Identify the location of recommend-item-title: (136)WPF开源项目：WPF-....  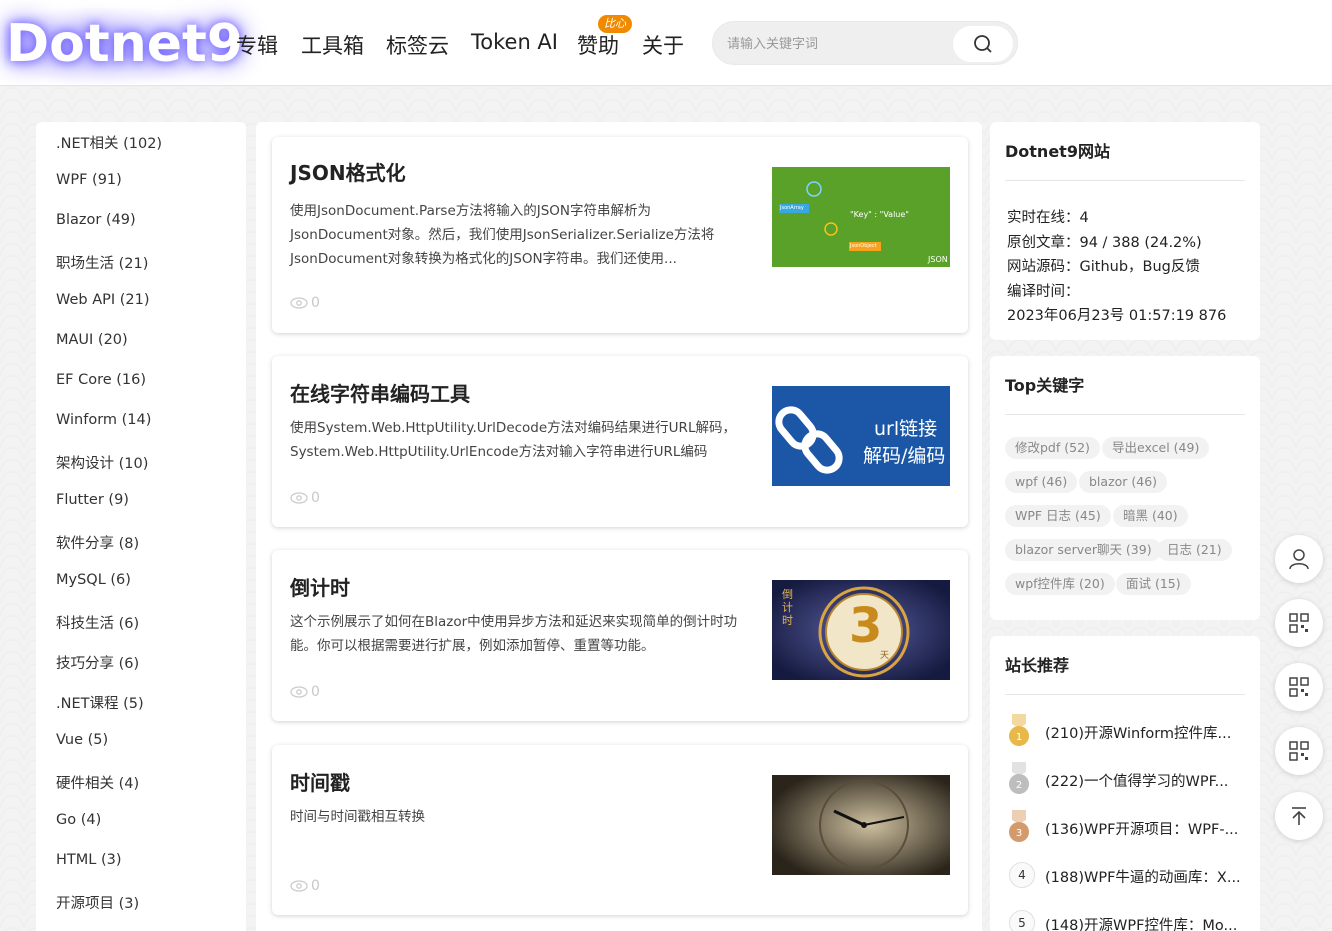
(1145, 828).